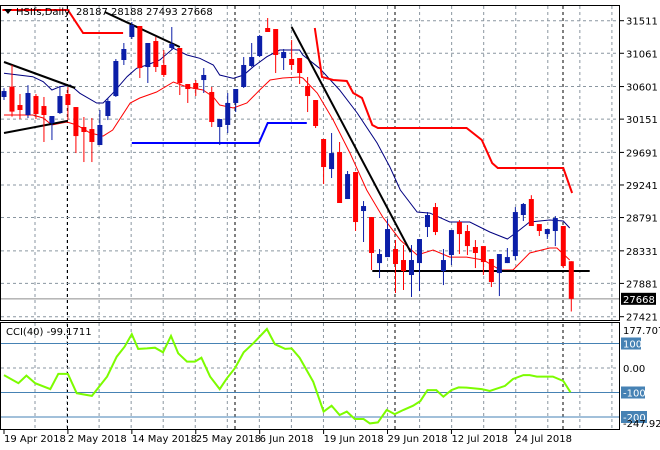 The height and width of the screenshot is (450, 660). Describe the element at coordinates (639, 300) in the screenshot. I see `current-price-label: 27668` at that location.